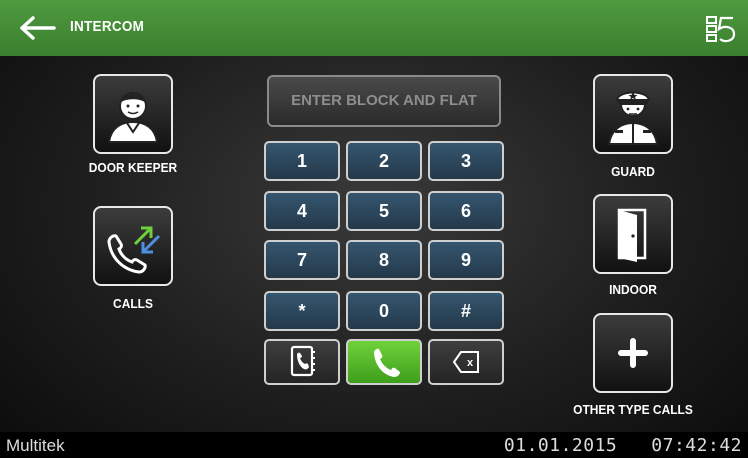 Image resolution: width=748 pixels, height=458 pixels. I want to click on key-star: *, so click(302, 311).